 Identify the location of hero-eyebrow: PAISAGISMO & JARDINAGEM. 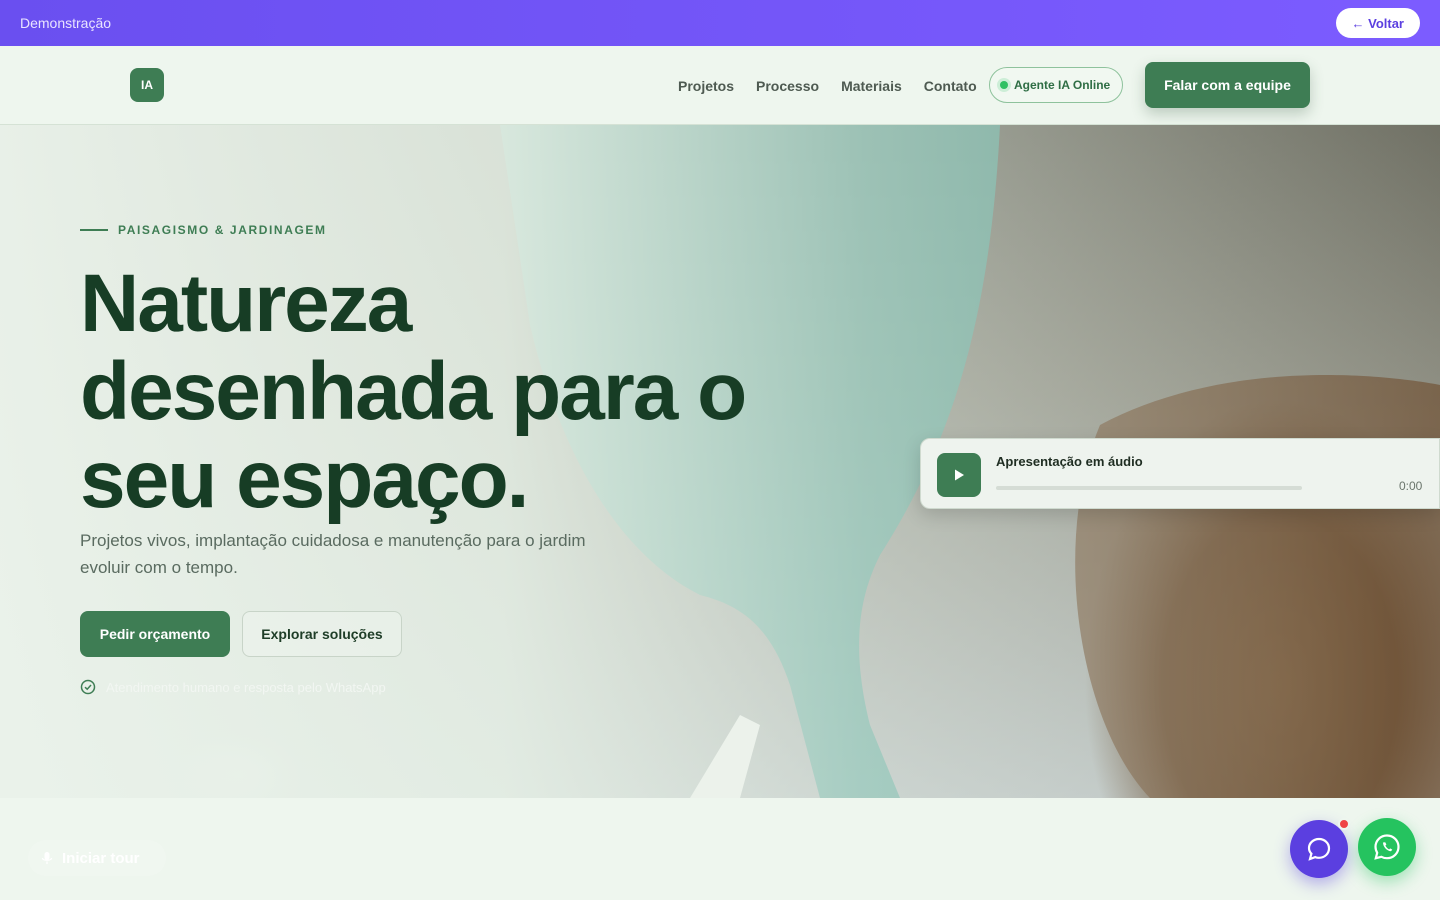
(203, 230).